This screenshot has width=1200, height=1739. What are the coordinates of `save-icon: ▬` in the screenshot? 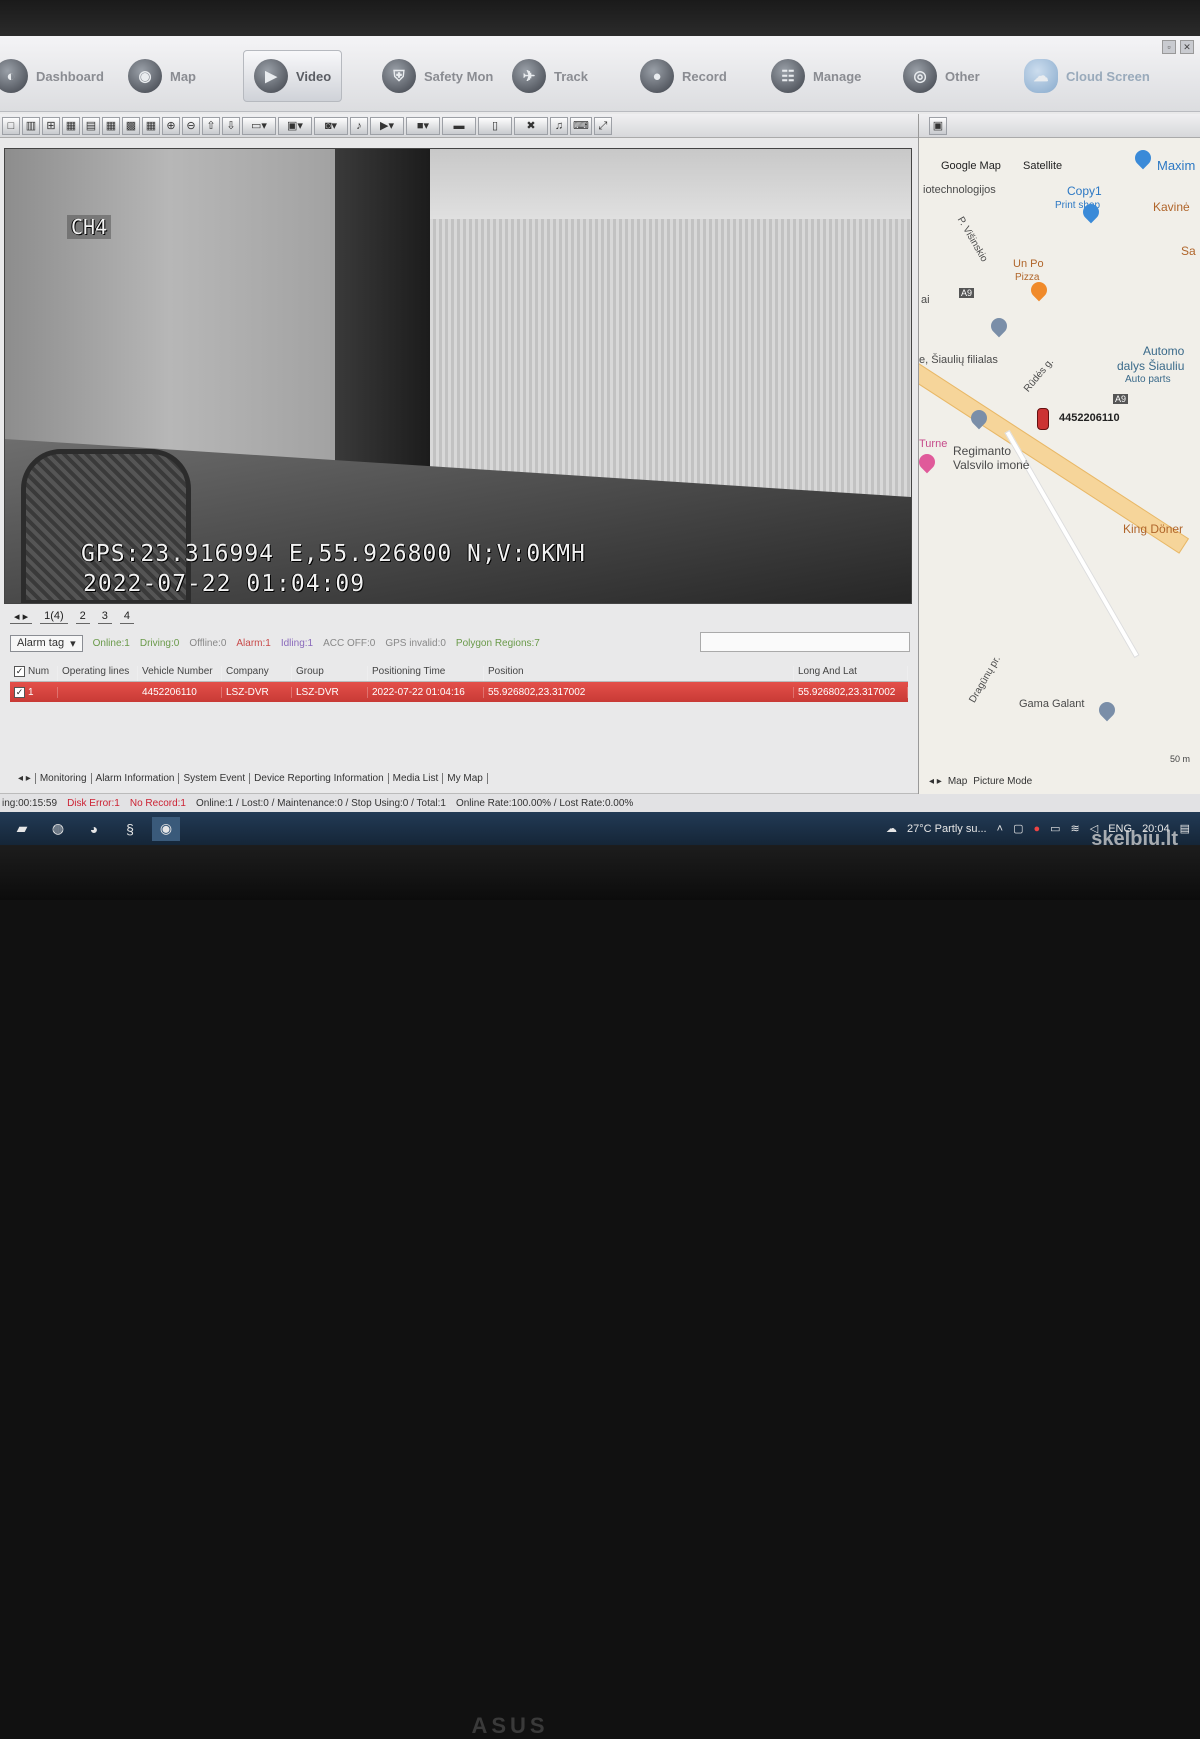 It's located at (459, 125).